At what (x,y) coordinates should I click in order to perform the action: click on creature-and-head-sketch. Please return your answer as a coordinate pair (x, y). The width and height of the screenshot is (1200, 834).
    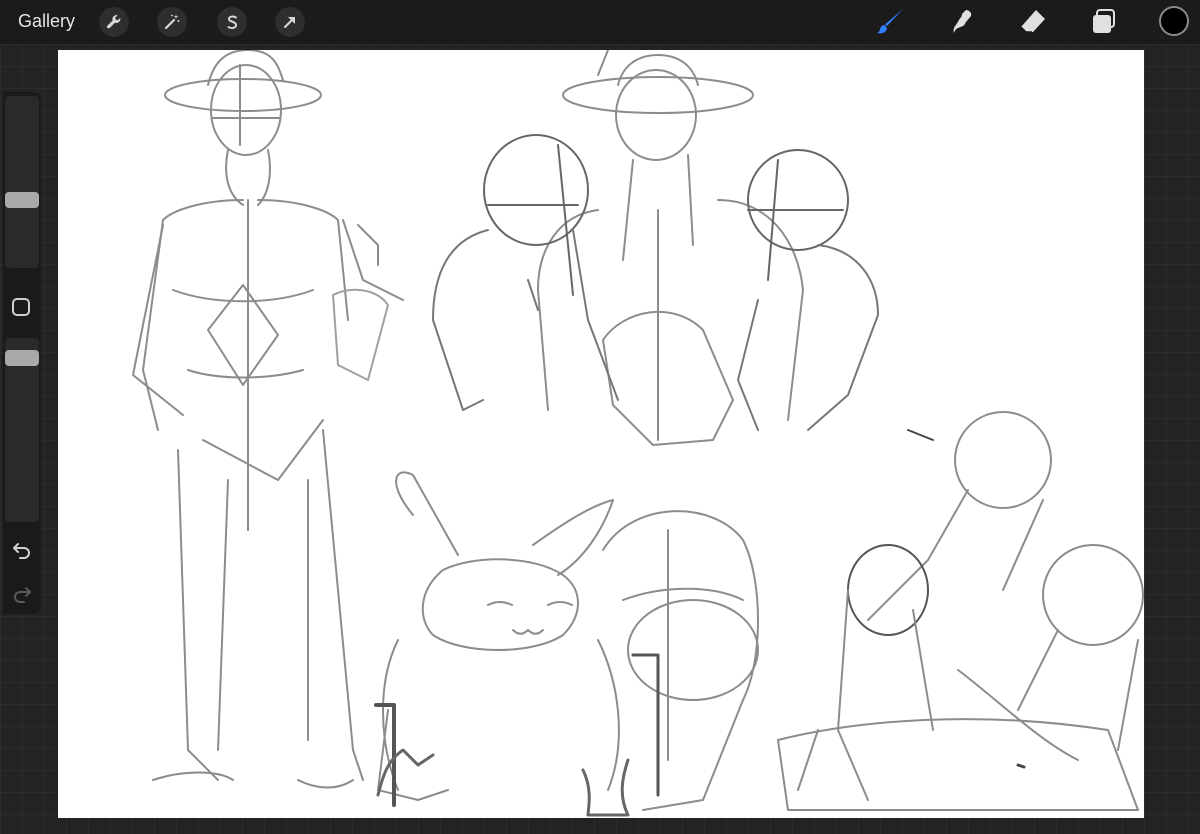
    Looking at the image, I should click on (566, 644).